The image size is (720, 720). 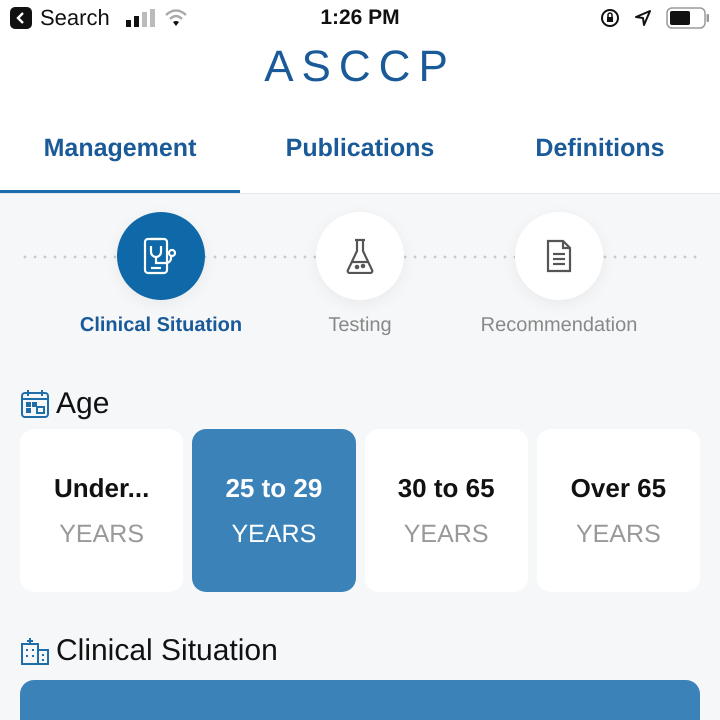 I want to click on rotation-lock-icon, so click(x=610, y=18).